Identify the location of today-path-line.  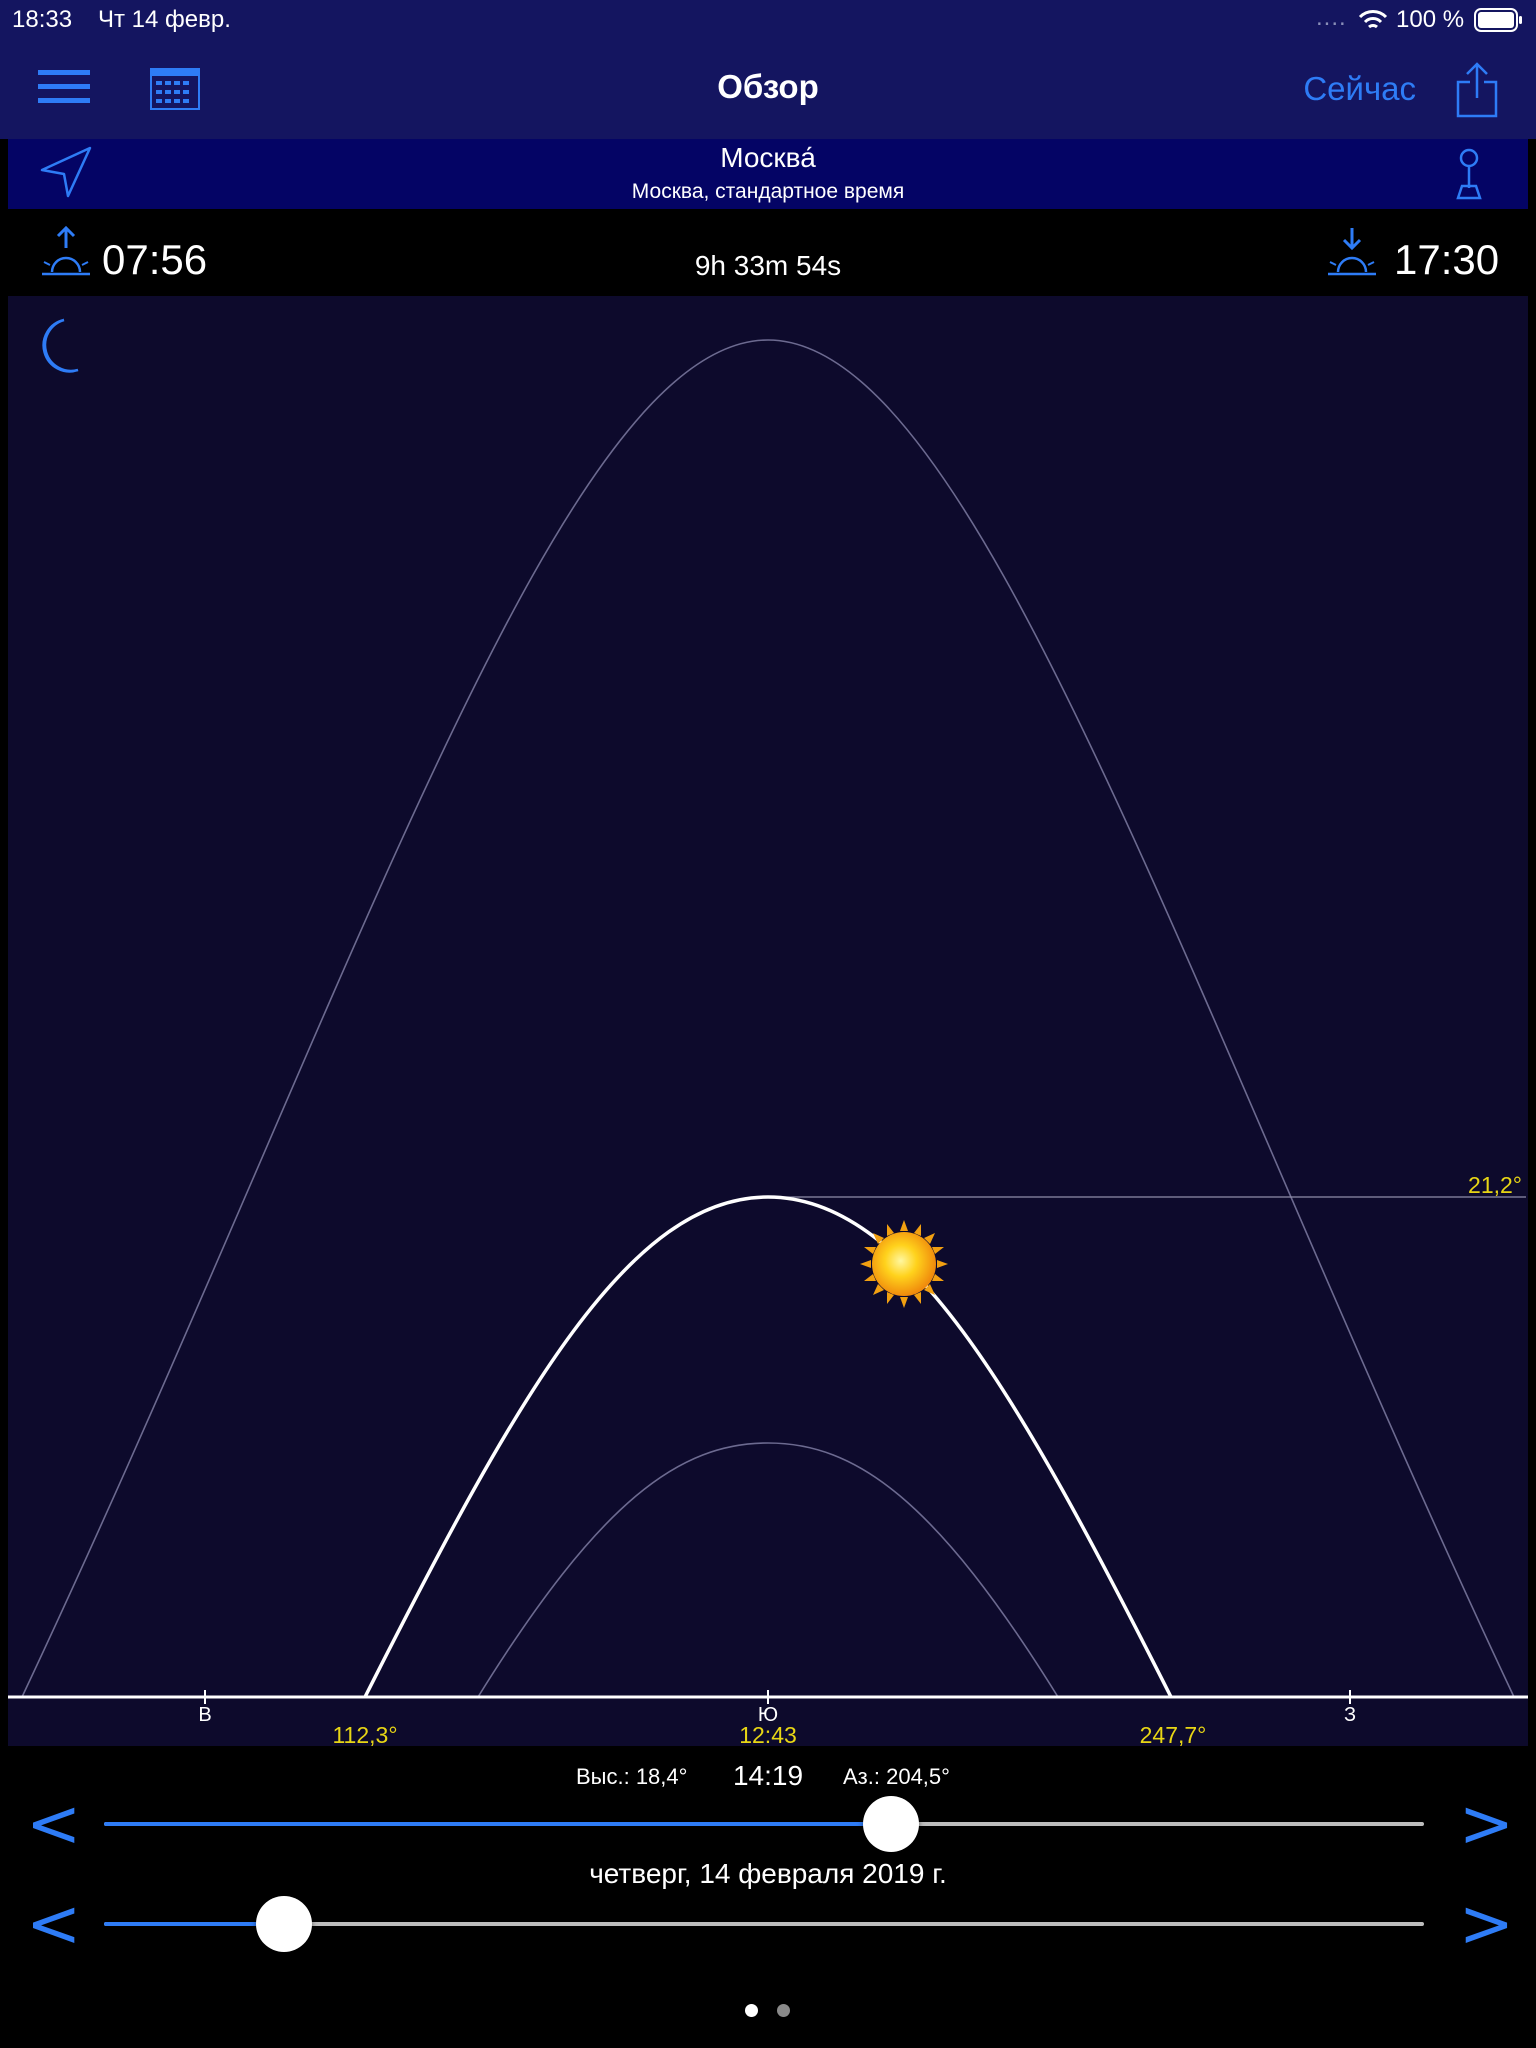
(768, 1446).